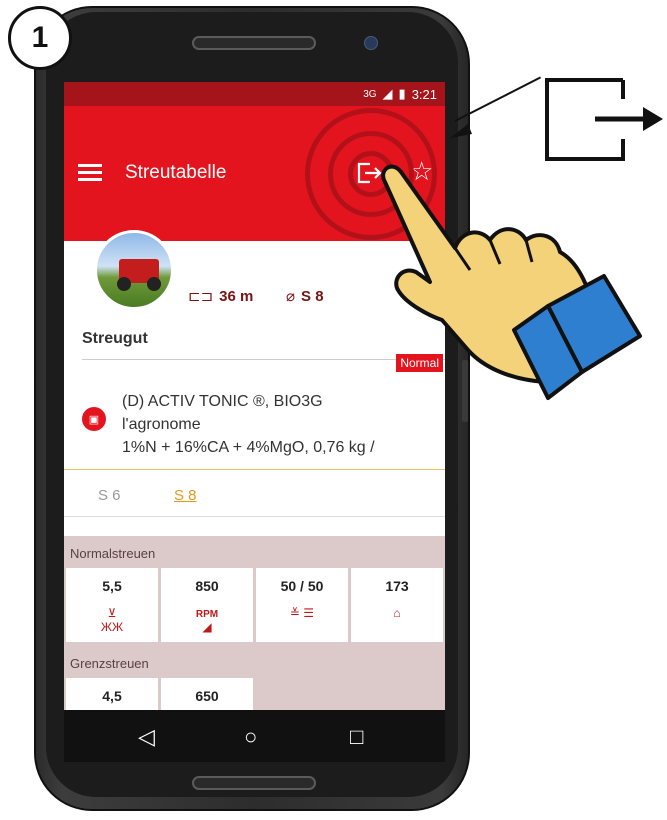 This screenshot has height=820, width=667. I want to click on pointing-hand-icon, so click(511, 282).